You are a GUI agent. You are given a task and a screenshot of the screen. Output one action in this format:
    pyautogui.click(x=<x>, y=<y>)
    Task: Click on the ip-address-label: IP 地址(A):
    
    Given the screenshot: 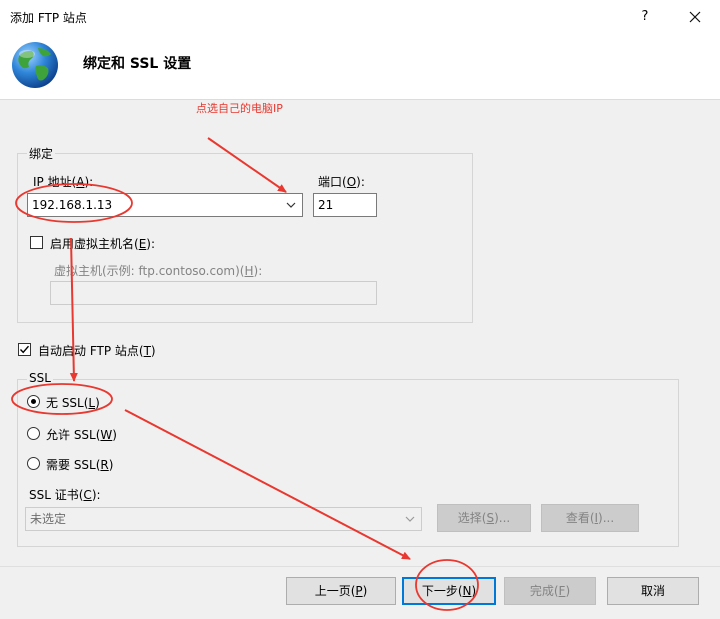 What is the action you would take?
    pyautogui.click(x=63, y=181)
    